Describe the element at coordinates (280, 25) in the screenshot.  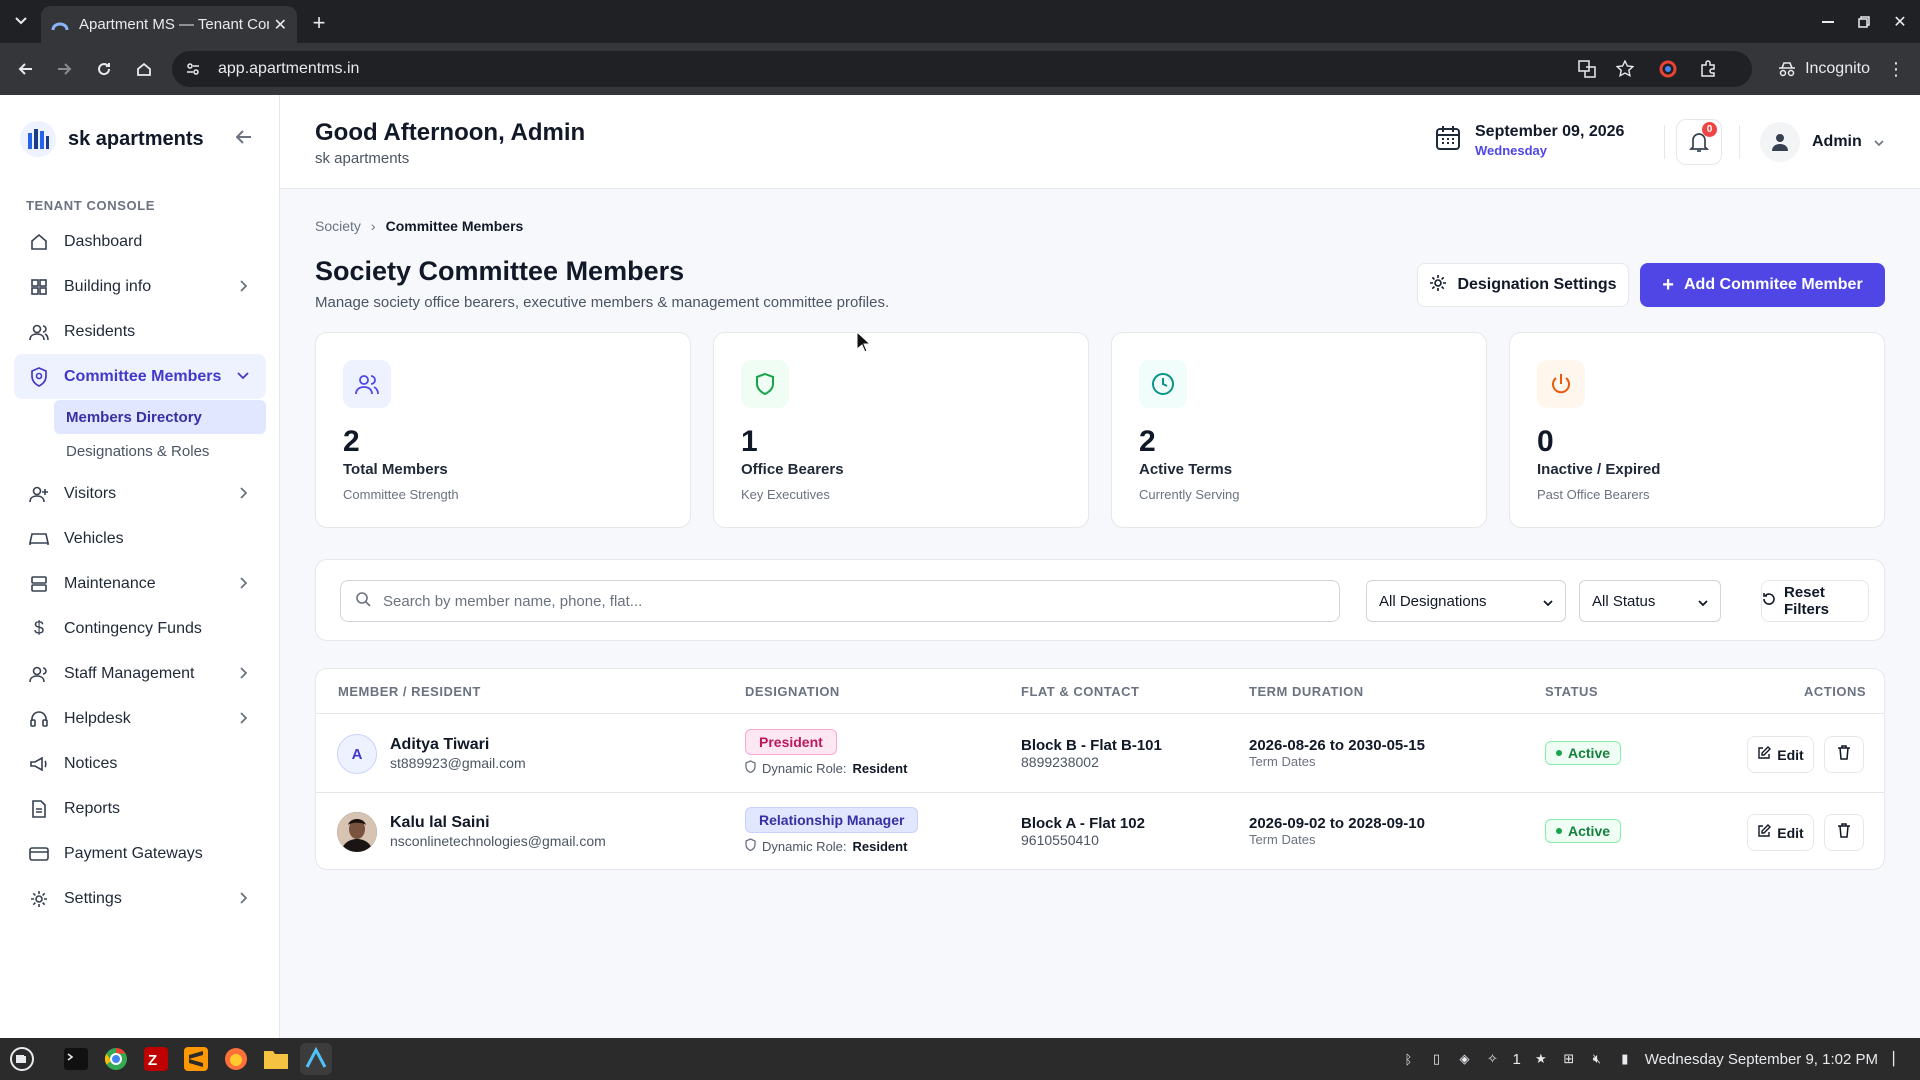
I see `tab-close-icon: ✕` at that location.